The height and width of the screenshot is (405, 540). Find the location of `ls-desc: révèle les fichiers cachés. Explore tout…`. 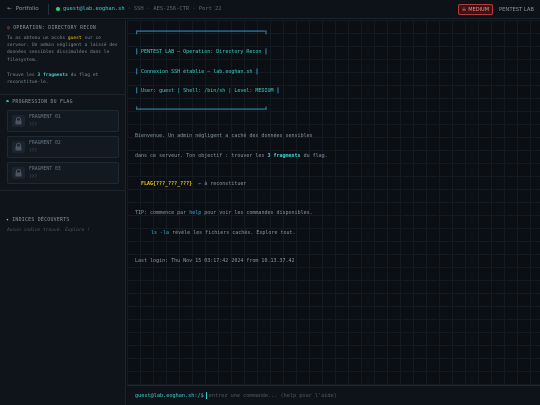

ls-desc: révèle les fichiers cachés. Explore tout… is located at coordinates (232, 233).